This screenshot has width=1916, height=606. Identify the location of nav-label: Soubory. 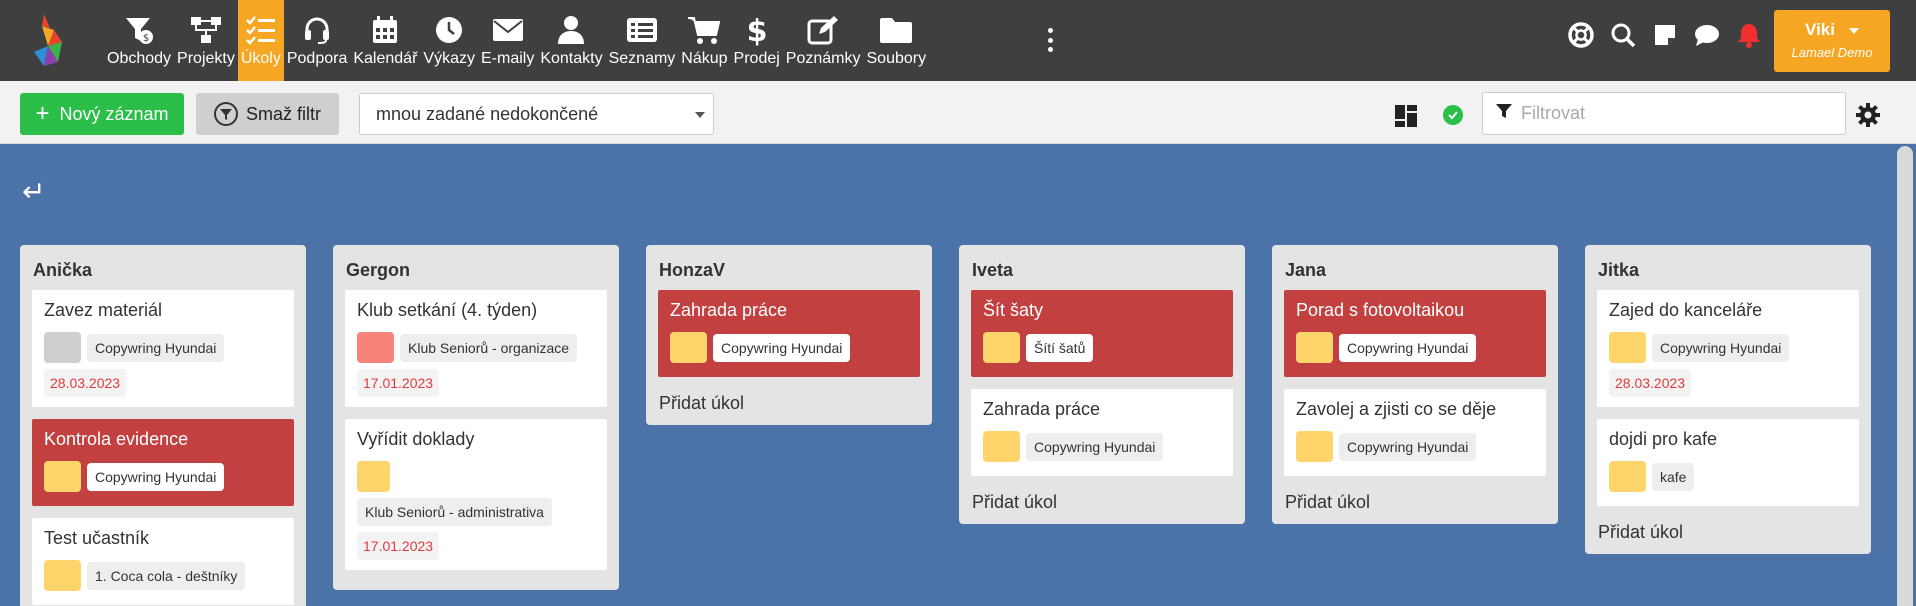
(896, 58).